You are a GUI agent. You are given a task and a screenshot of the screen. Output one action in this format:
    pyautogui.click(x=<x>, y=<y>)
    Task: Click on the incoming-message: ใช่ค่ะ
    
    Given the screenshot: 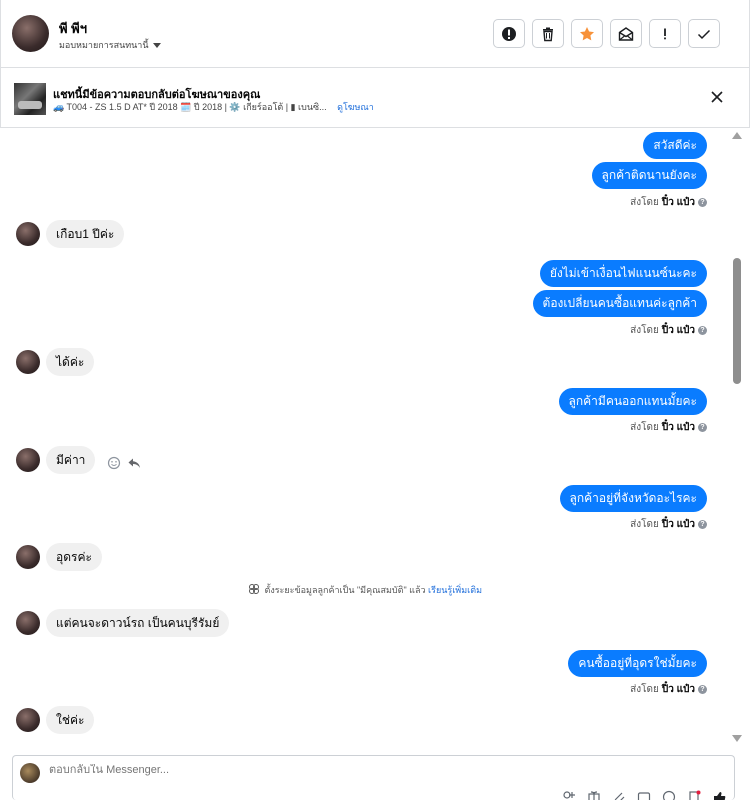 What is the action you would take?
    pyautogui.click(x=70, y=720)
    